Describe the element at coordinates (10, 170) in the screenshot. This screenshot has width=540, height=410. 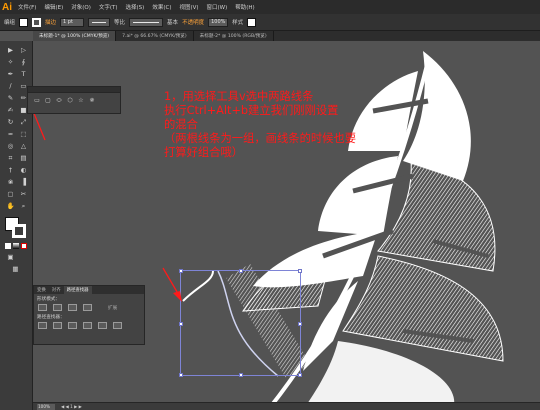
I see `eyedropper-icon: †` at that location.